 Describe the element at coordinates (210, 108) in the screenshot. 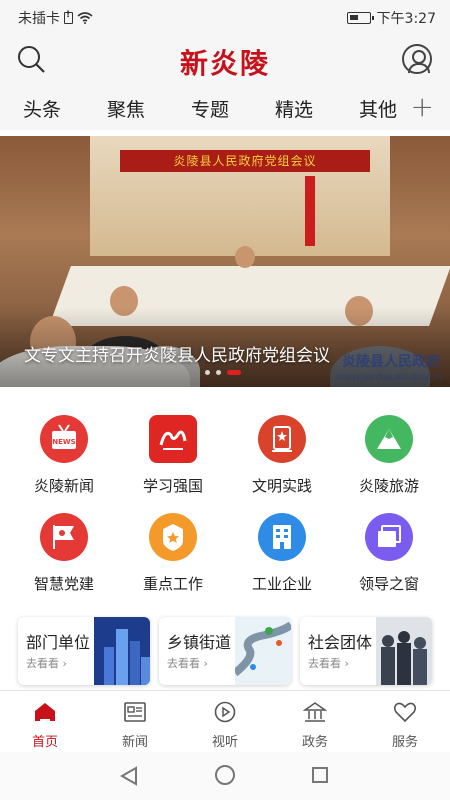

I see `tab-topics: 专题` at that location.